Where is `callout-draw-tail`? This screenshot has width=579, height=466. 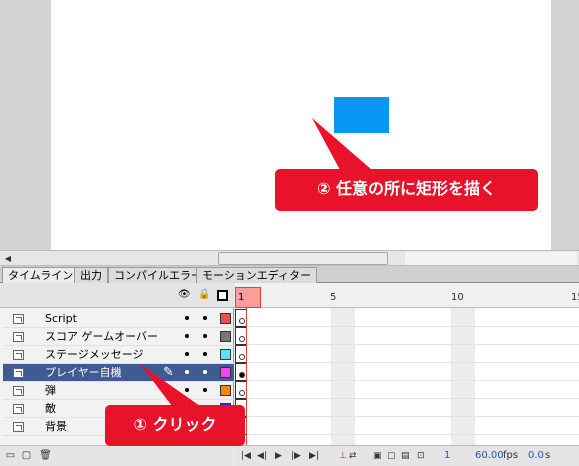
callout-draw-tail is located at coordinates (342, 144).